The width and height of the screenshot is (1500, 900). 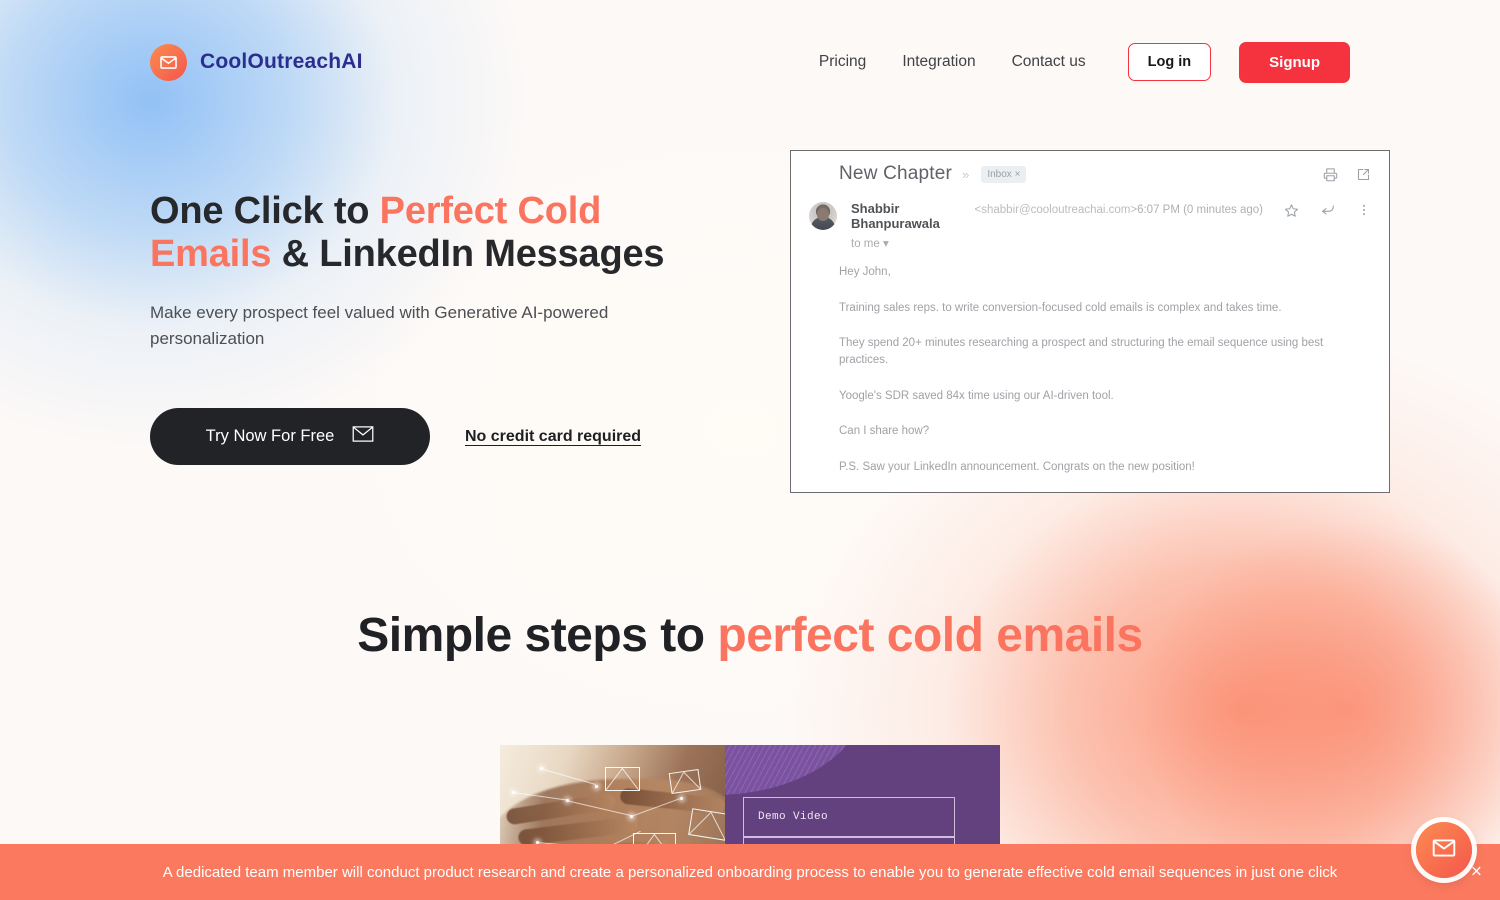 What do you see at coordinates (823, 216) in the screenshot?
I see `avatar` at bounding box center [823, 216].